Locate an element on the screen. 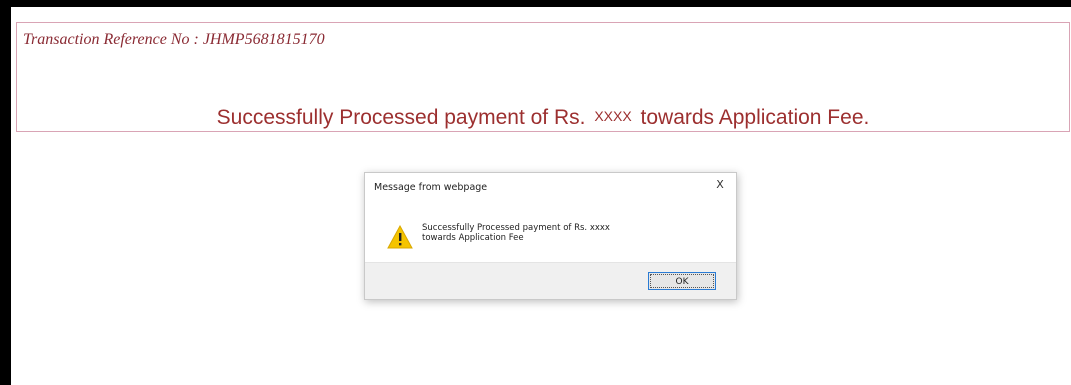 The width and height of the screenshot is (1071, 385). warning-icon is located at coordinates (400, 237).